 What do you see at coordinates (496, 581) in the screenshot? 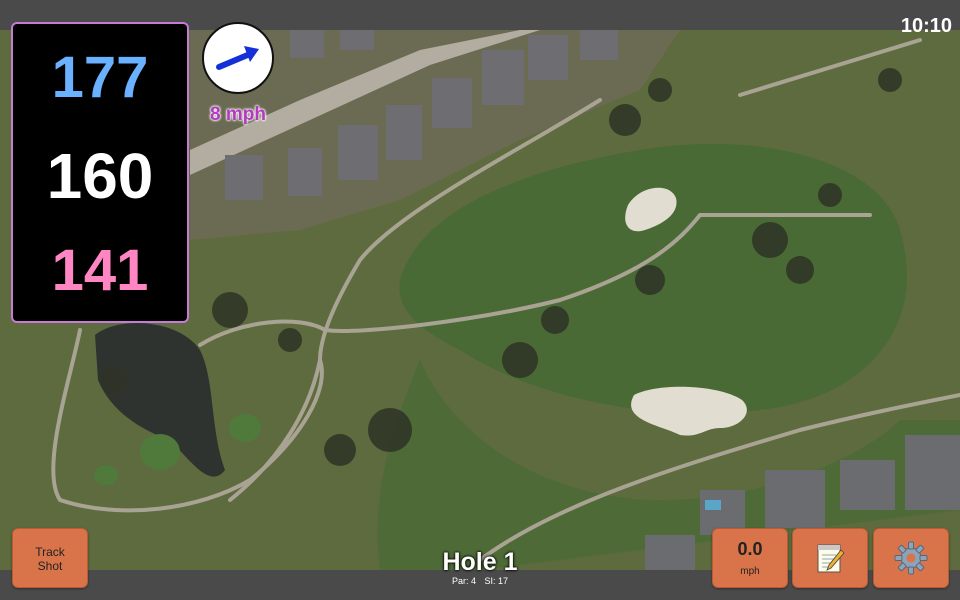
I see `hole-stroke-index: SI: 17` at bounding box center [496, 581].